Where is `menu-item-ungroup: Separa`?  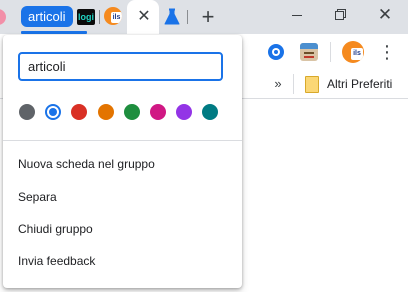 menu-item-ungroup: Separa is located at coordinates (122, 197).